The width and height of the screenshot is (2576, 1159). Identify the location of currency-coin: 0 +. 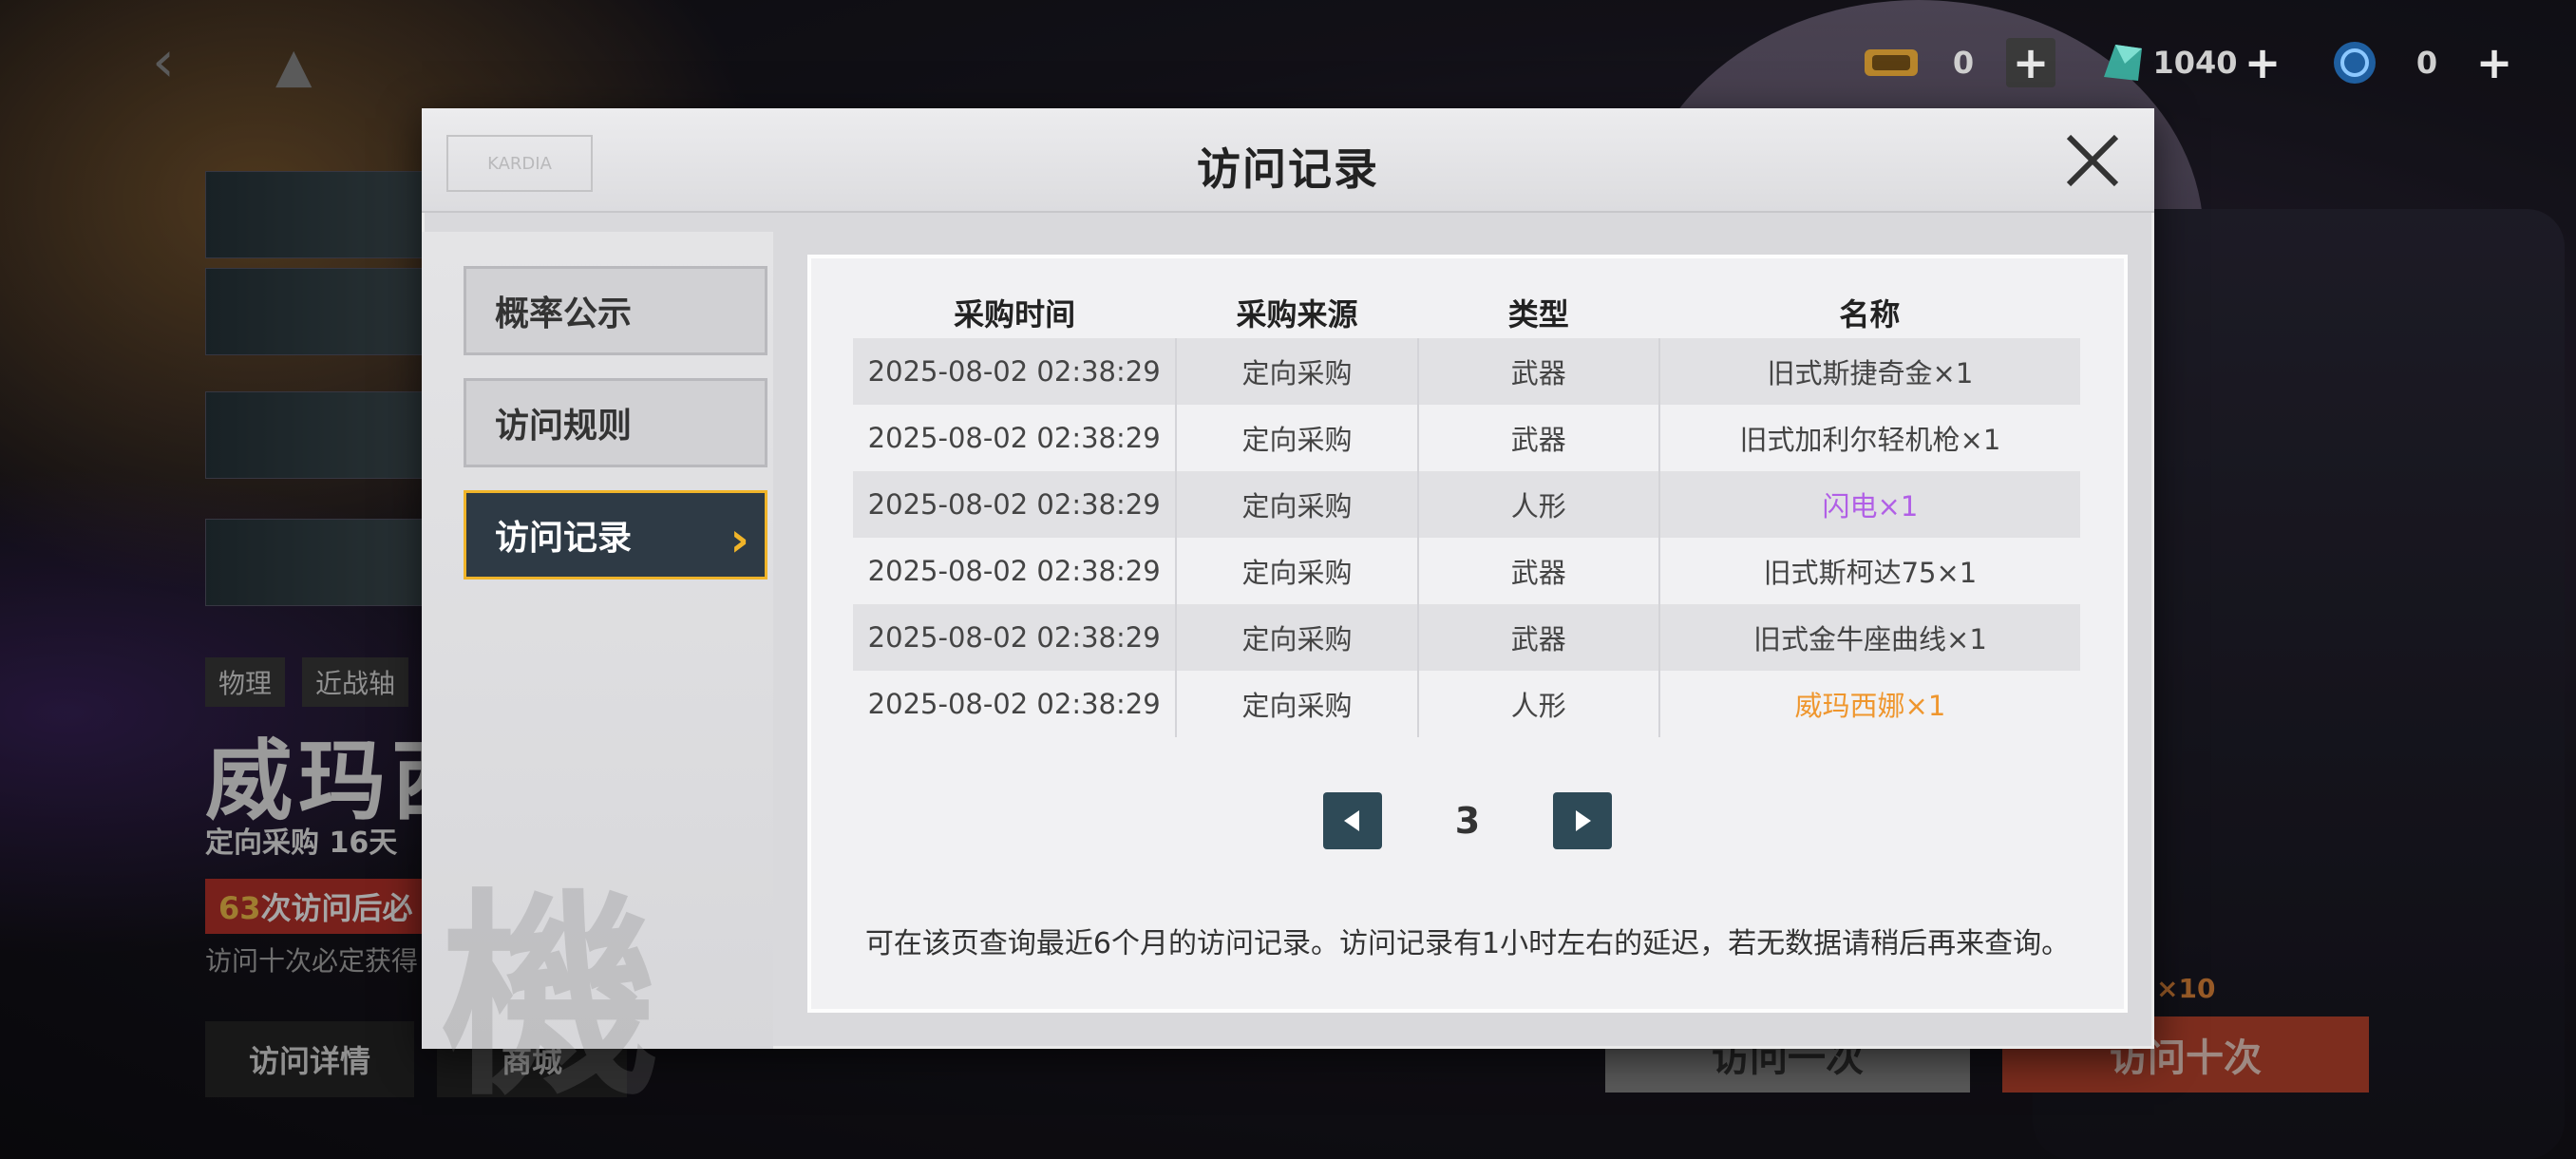
(2422, 62).